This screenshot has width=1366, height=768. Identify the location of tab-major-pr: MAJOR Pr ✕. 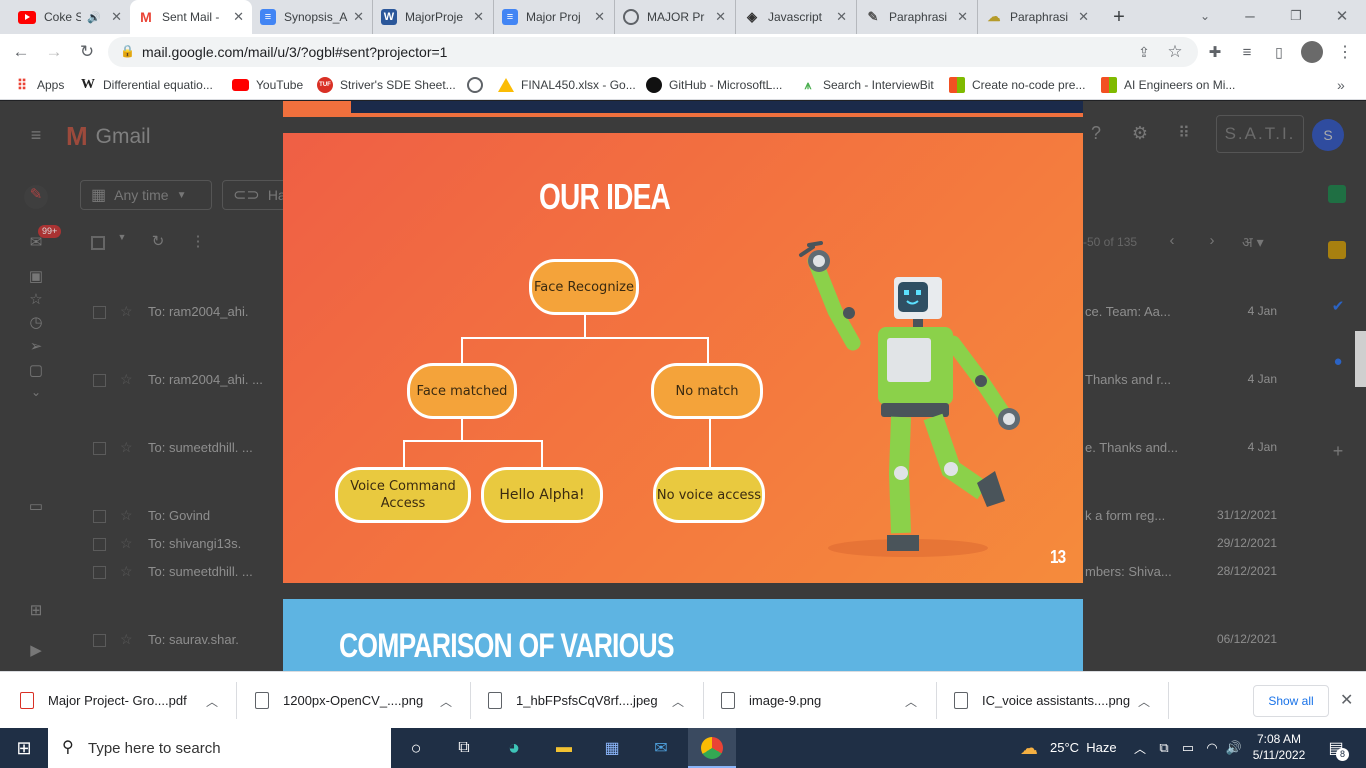
(674, 17).